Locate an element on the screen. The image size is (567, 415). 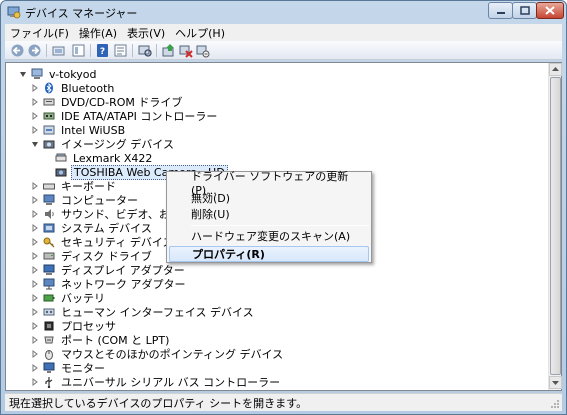
tree-node-imaging: イメージング デバイス is located at coordinates (103, 144).